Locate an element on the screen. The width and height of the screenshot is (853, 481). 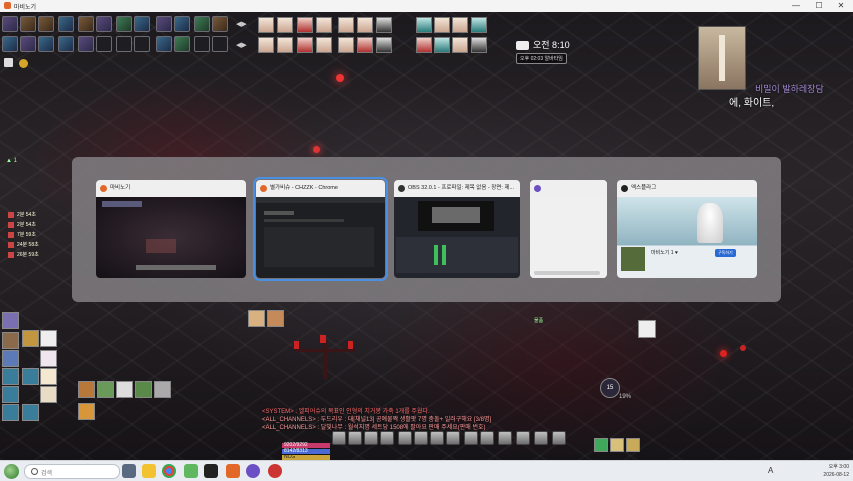
input-language: A is located at coordinates (770, 470).